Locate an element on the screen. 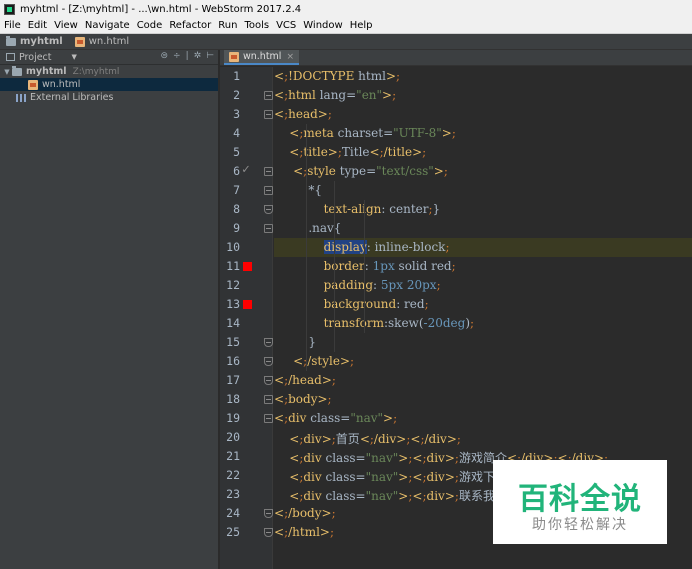 This screenshot has width=692, height=569. gutter-line: 17 is located at coordinates (246, 380).